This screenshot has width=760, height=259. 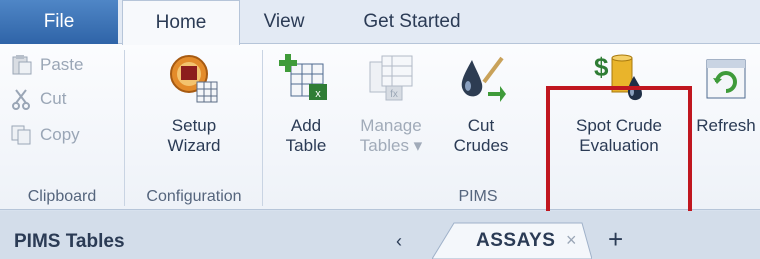 What do you see at coordinates (306, 145) in the screenshot?
I see `add-table-label-line2: Table` at bounding box center [306, 145].